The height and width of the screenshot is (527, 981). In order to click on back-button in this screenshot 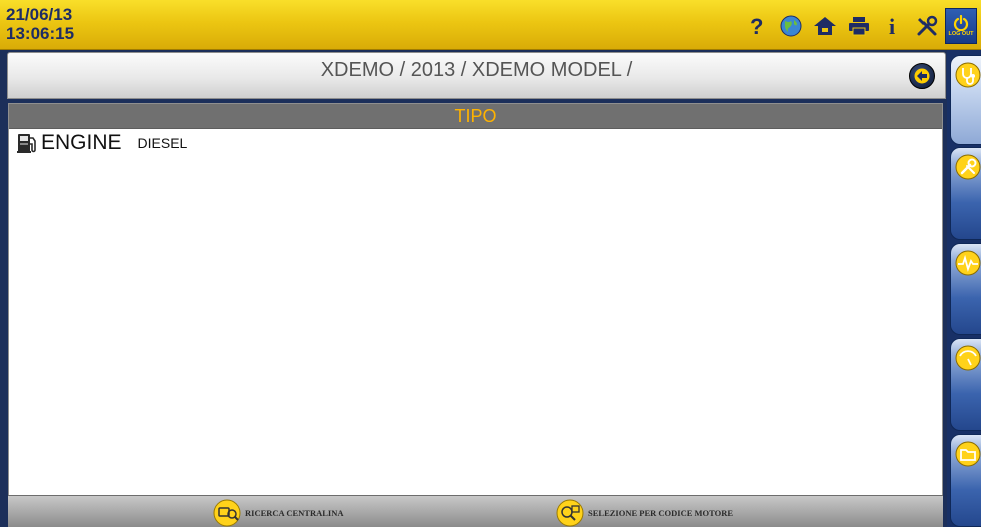, I will do `click(922, 76)`.